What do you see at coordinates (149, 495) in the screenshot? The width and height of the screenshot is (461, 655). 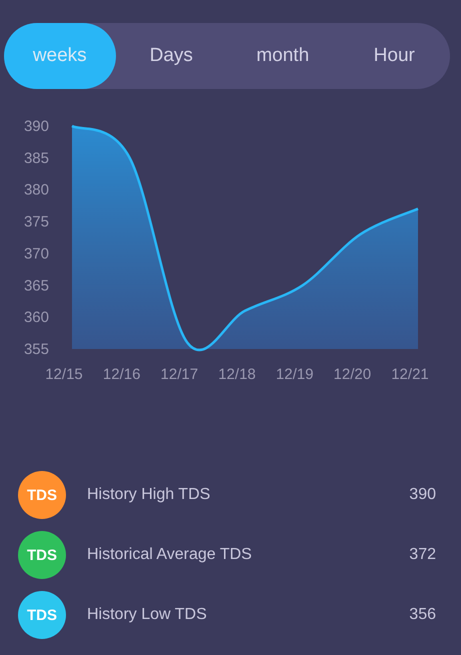 I see `stat-label: History High TDS` at bounding box center [149, 495].